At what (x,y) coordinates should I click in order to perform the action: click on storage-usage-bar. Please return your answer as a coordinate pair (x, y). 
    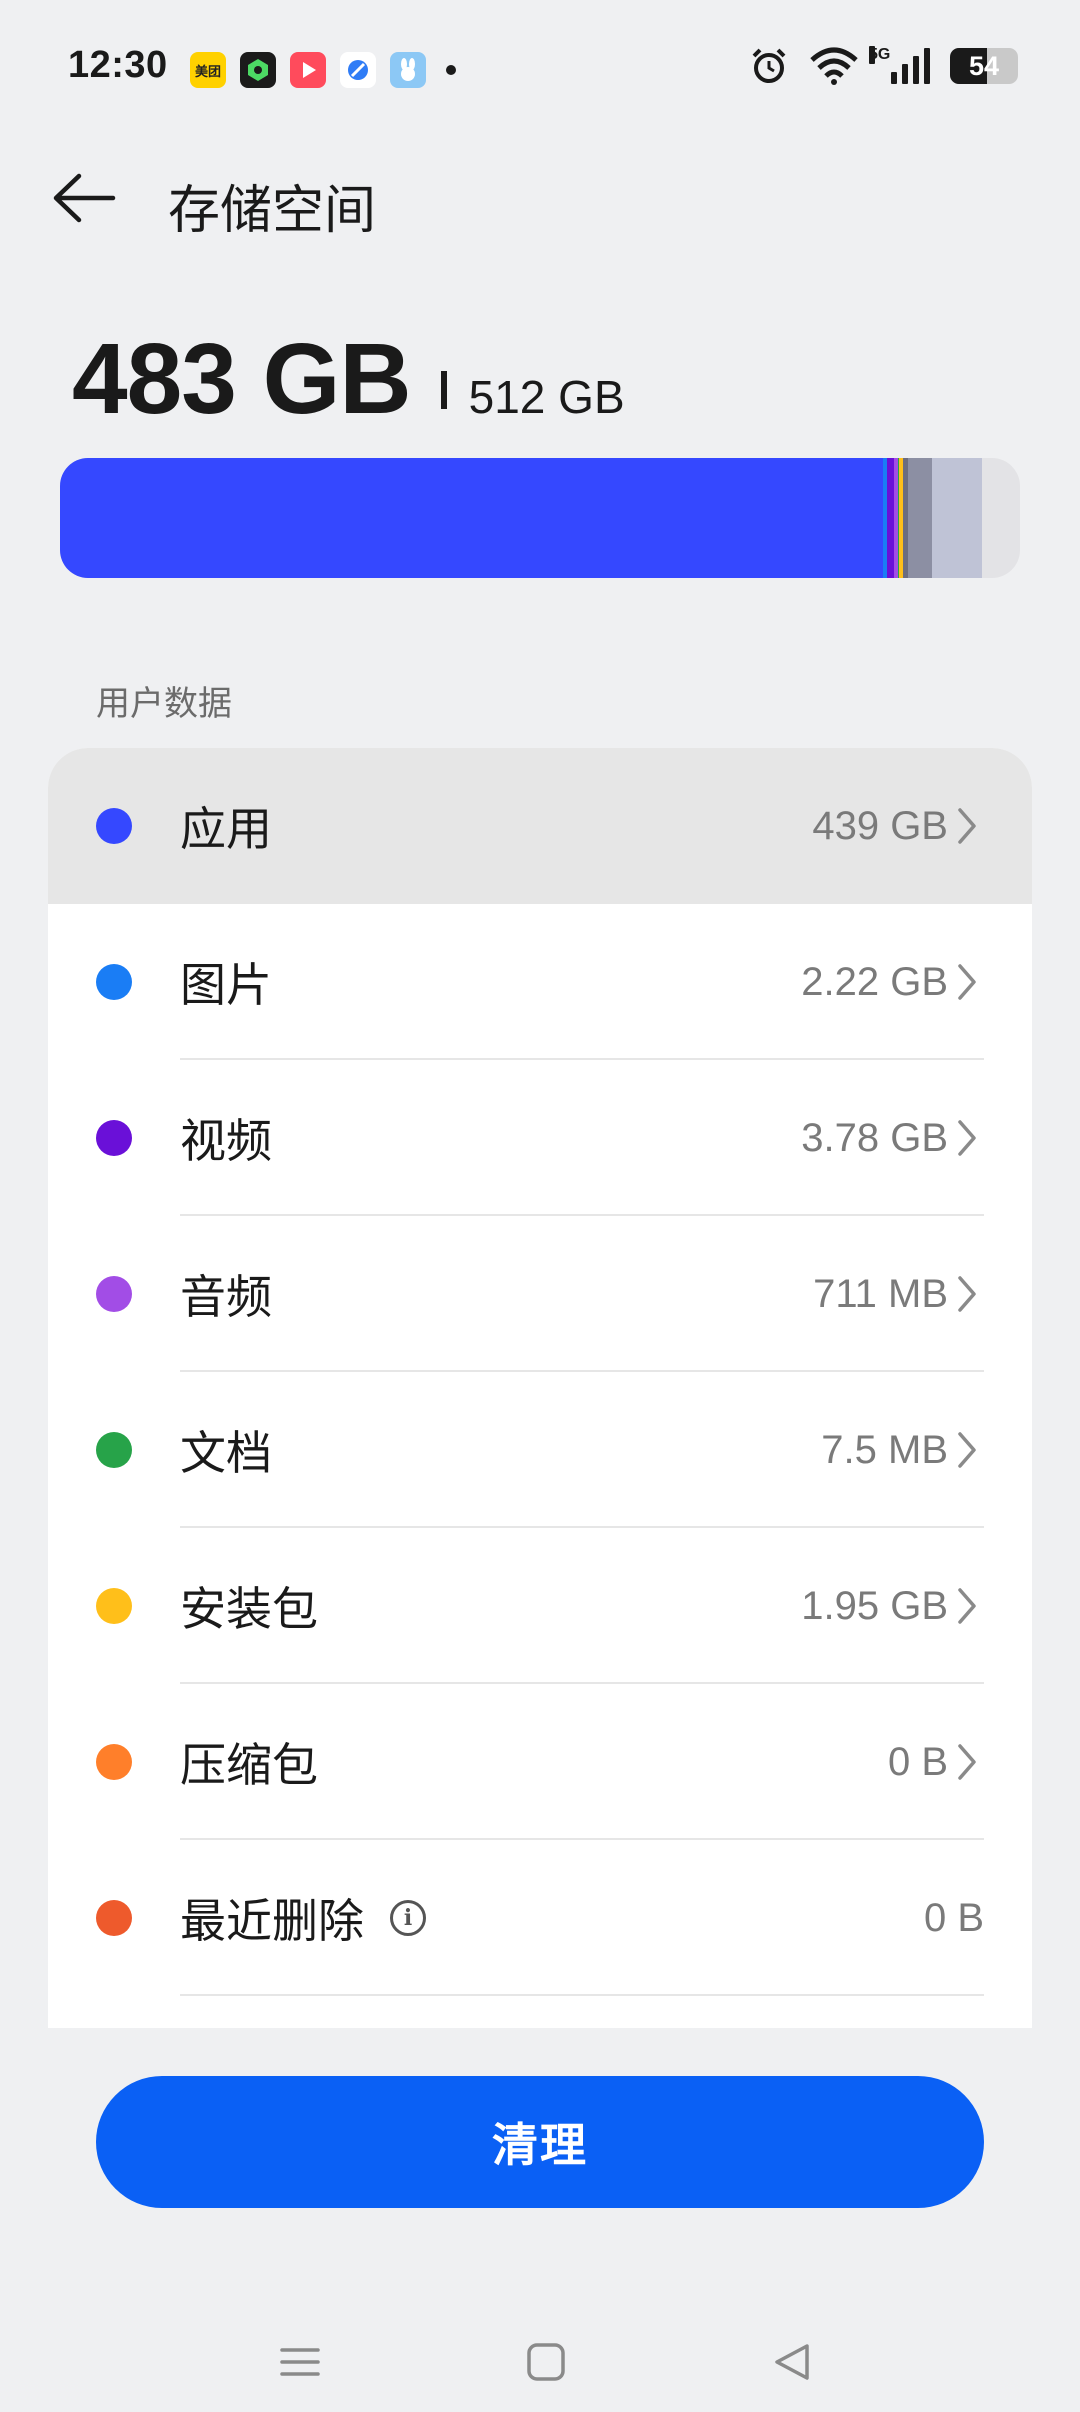
    Looking at the image, I should click on (540, 518).